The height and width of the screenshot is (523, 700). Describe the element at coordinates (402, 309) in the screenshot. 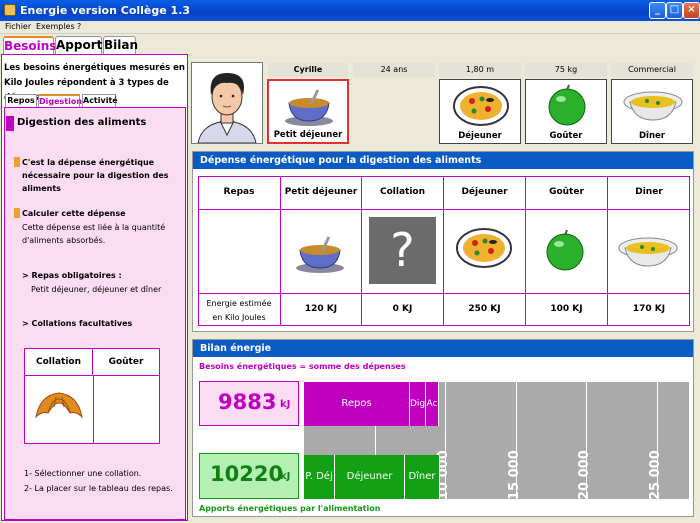

I see `value-collation: 0 KJ` at that location.